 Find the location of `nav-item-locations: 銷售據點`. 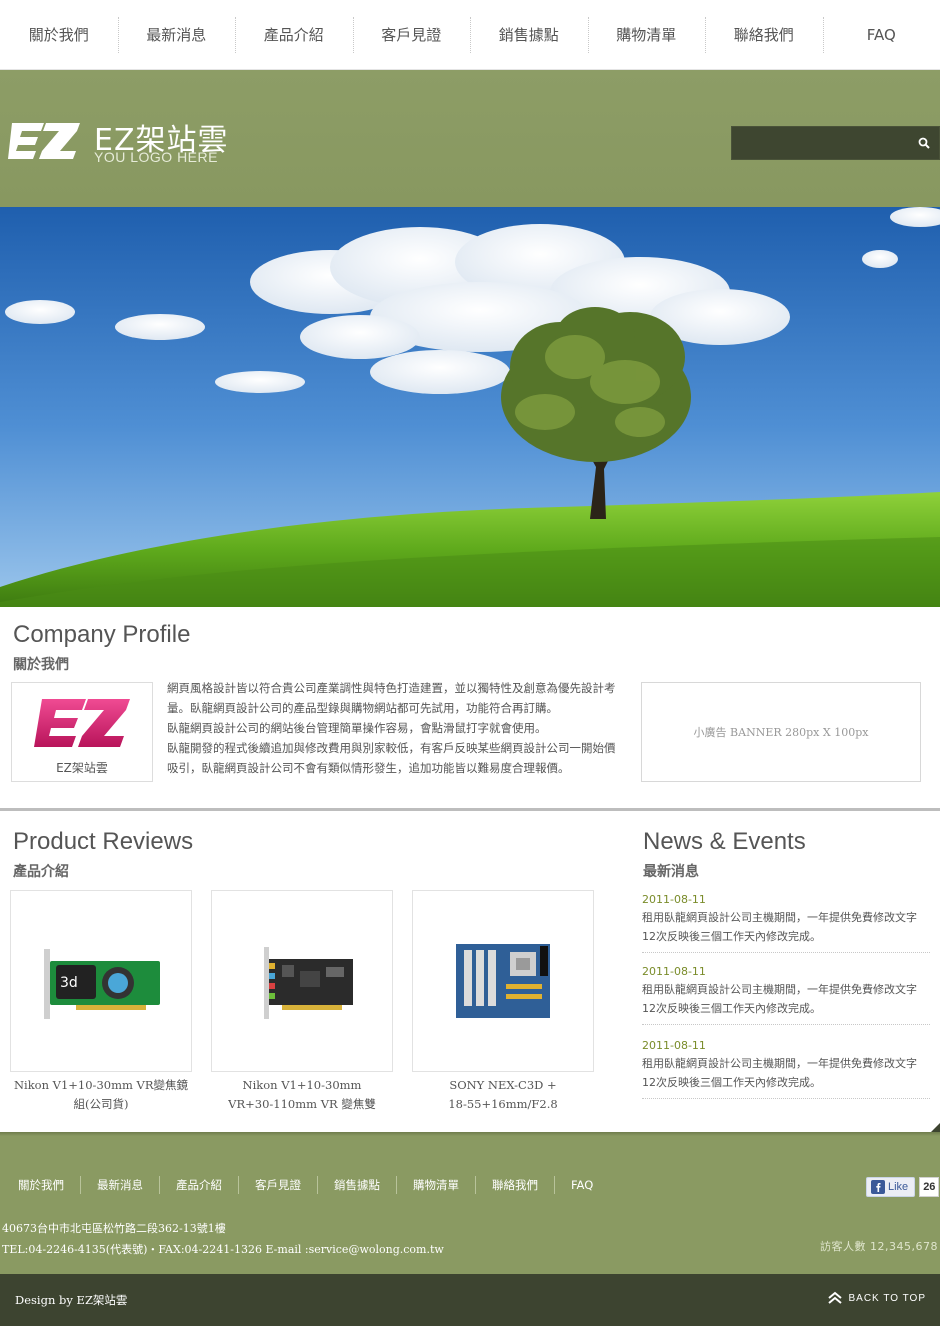

nav-item-locations: 銷售據點 is located at coordinates (529, 34).